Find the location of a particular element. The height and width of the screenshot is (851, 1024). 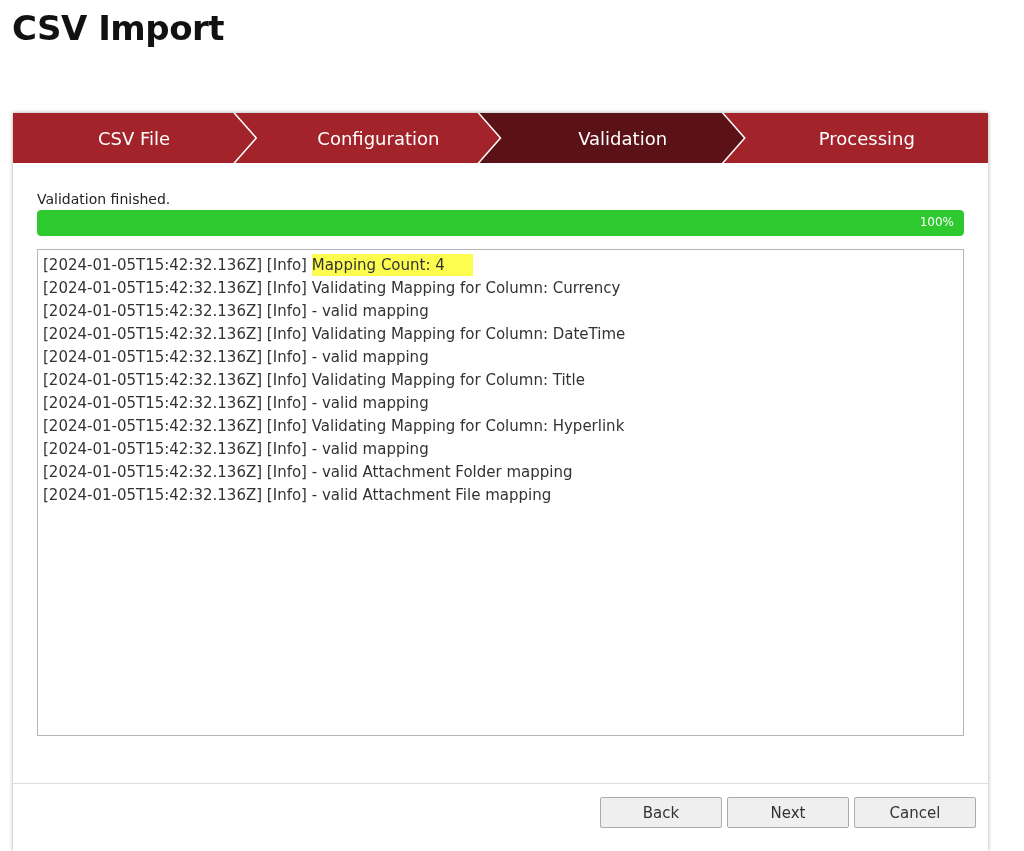

log-line: [2024-01-05T15:42:32.136Z] [Info] - valid Attachment Folder mapping is located at coordinates (308, 472).